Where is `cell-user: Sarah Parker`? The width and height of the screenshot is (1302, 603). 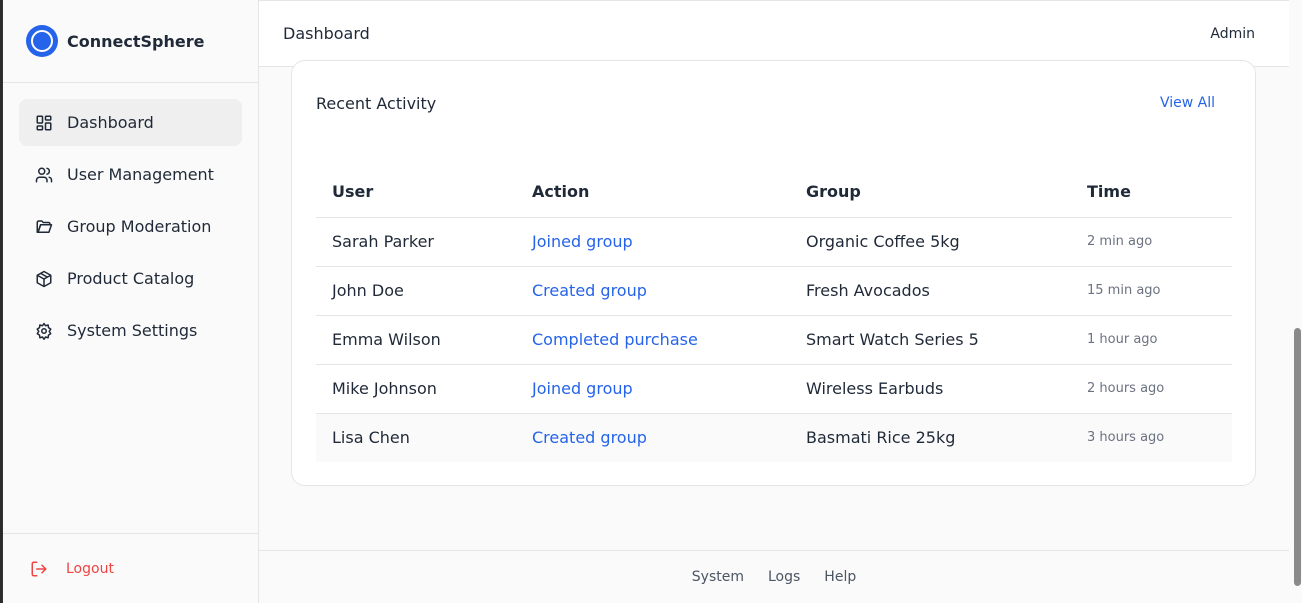 cell-user: Sarah Parker is located at coordinates (416, 242).